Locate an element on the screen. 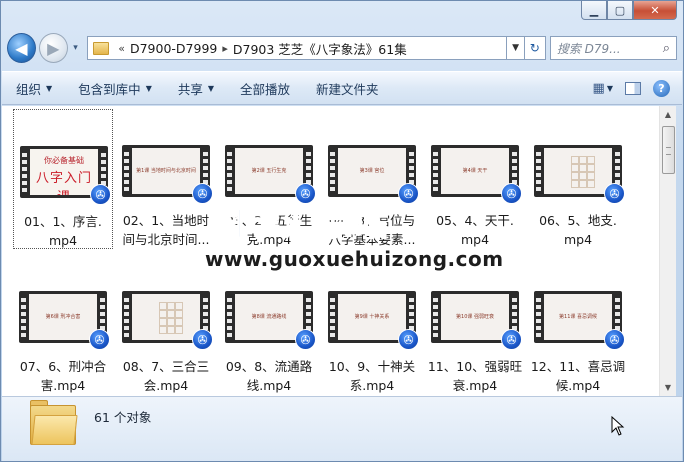 This screenshot has height=462, width=684. frame-caption: 第6课 刑冲合害 is located at coordinates (63, 317).